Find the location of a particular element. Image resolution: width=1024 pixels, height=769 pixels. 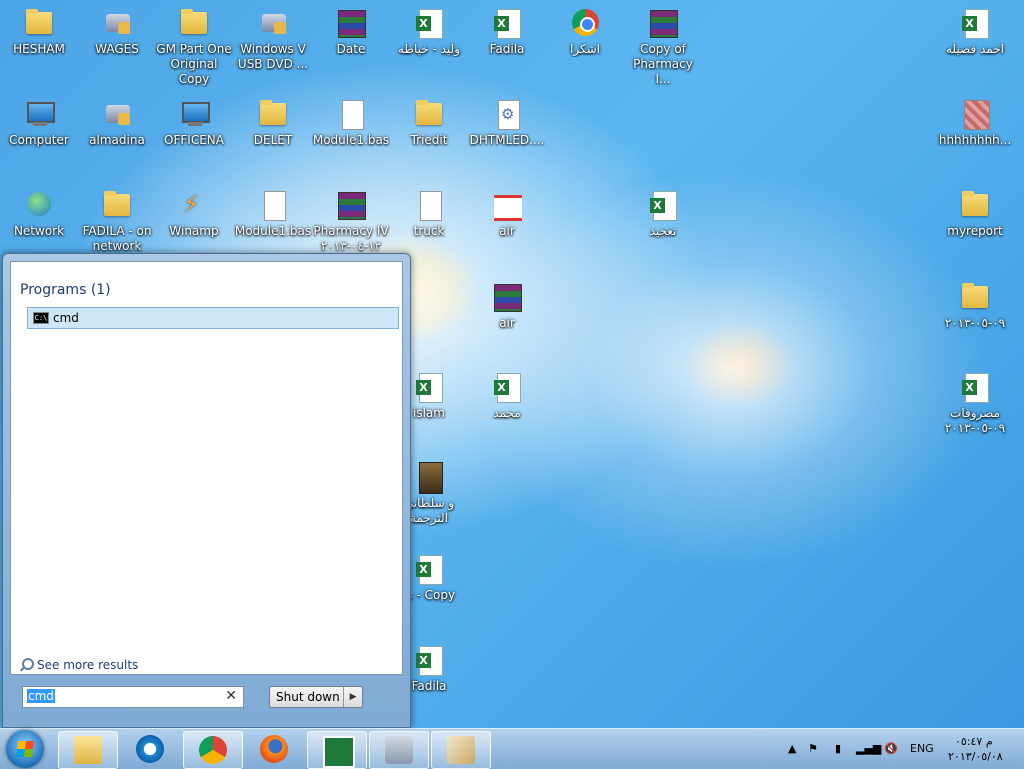

icon-label: Pharmacy IV ١٢-٠٤-٢٠١٣ is located at coordinates (351, 238).